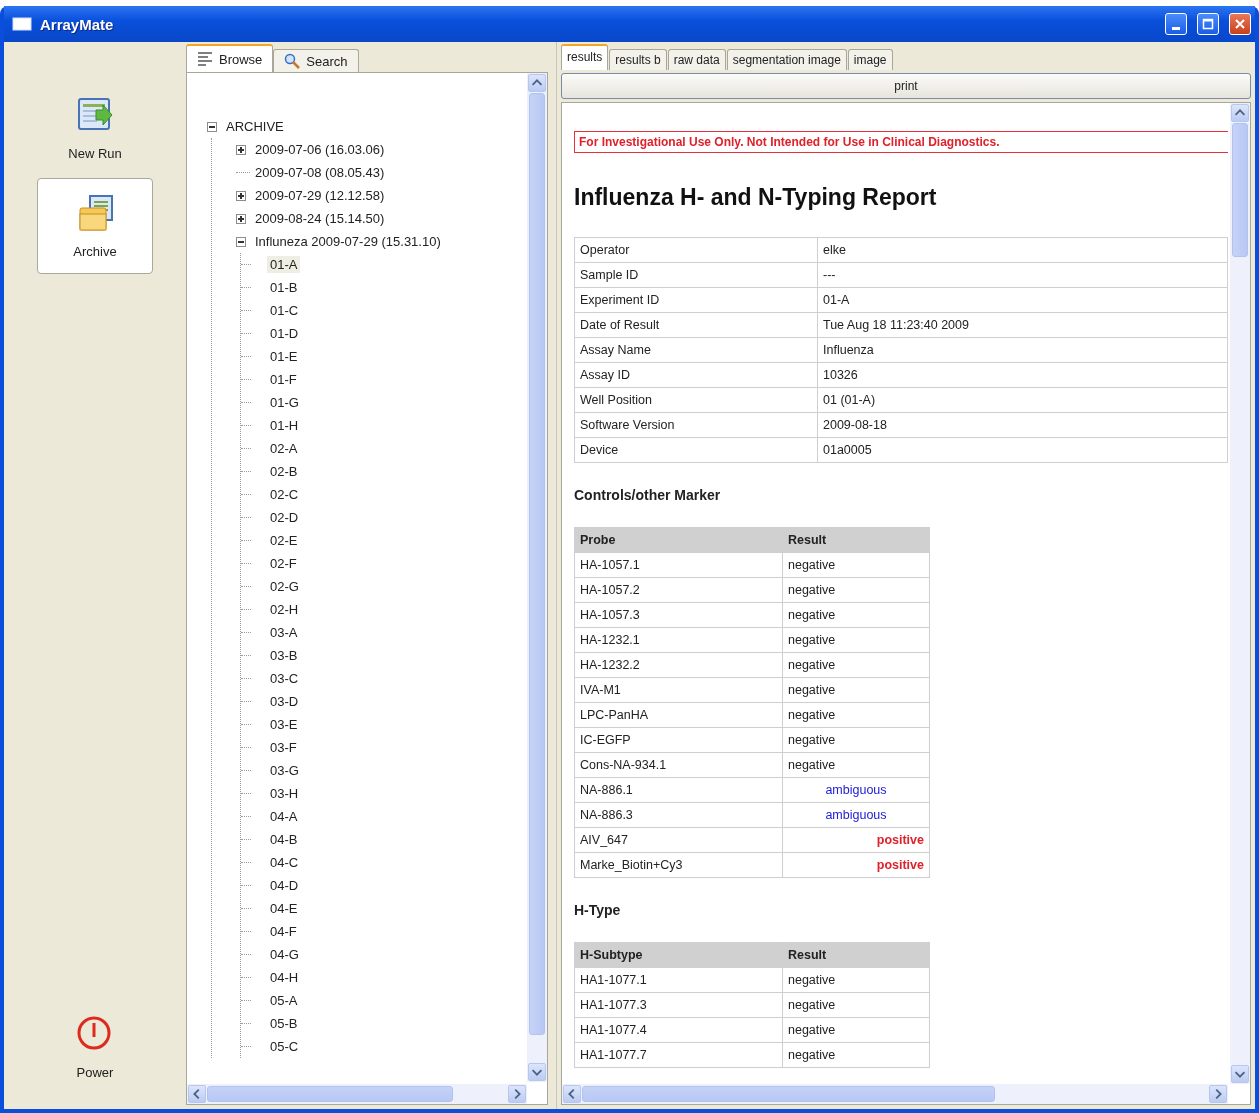  What do you see at coordinates (678, 1030) in the screenshot?
I see `table-cell: HA1-1077.4` at bounding box center [678, 1030].